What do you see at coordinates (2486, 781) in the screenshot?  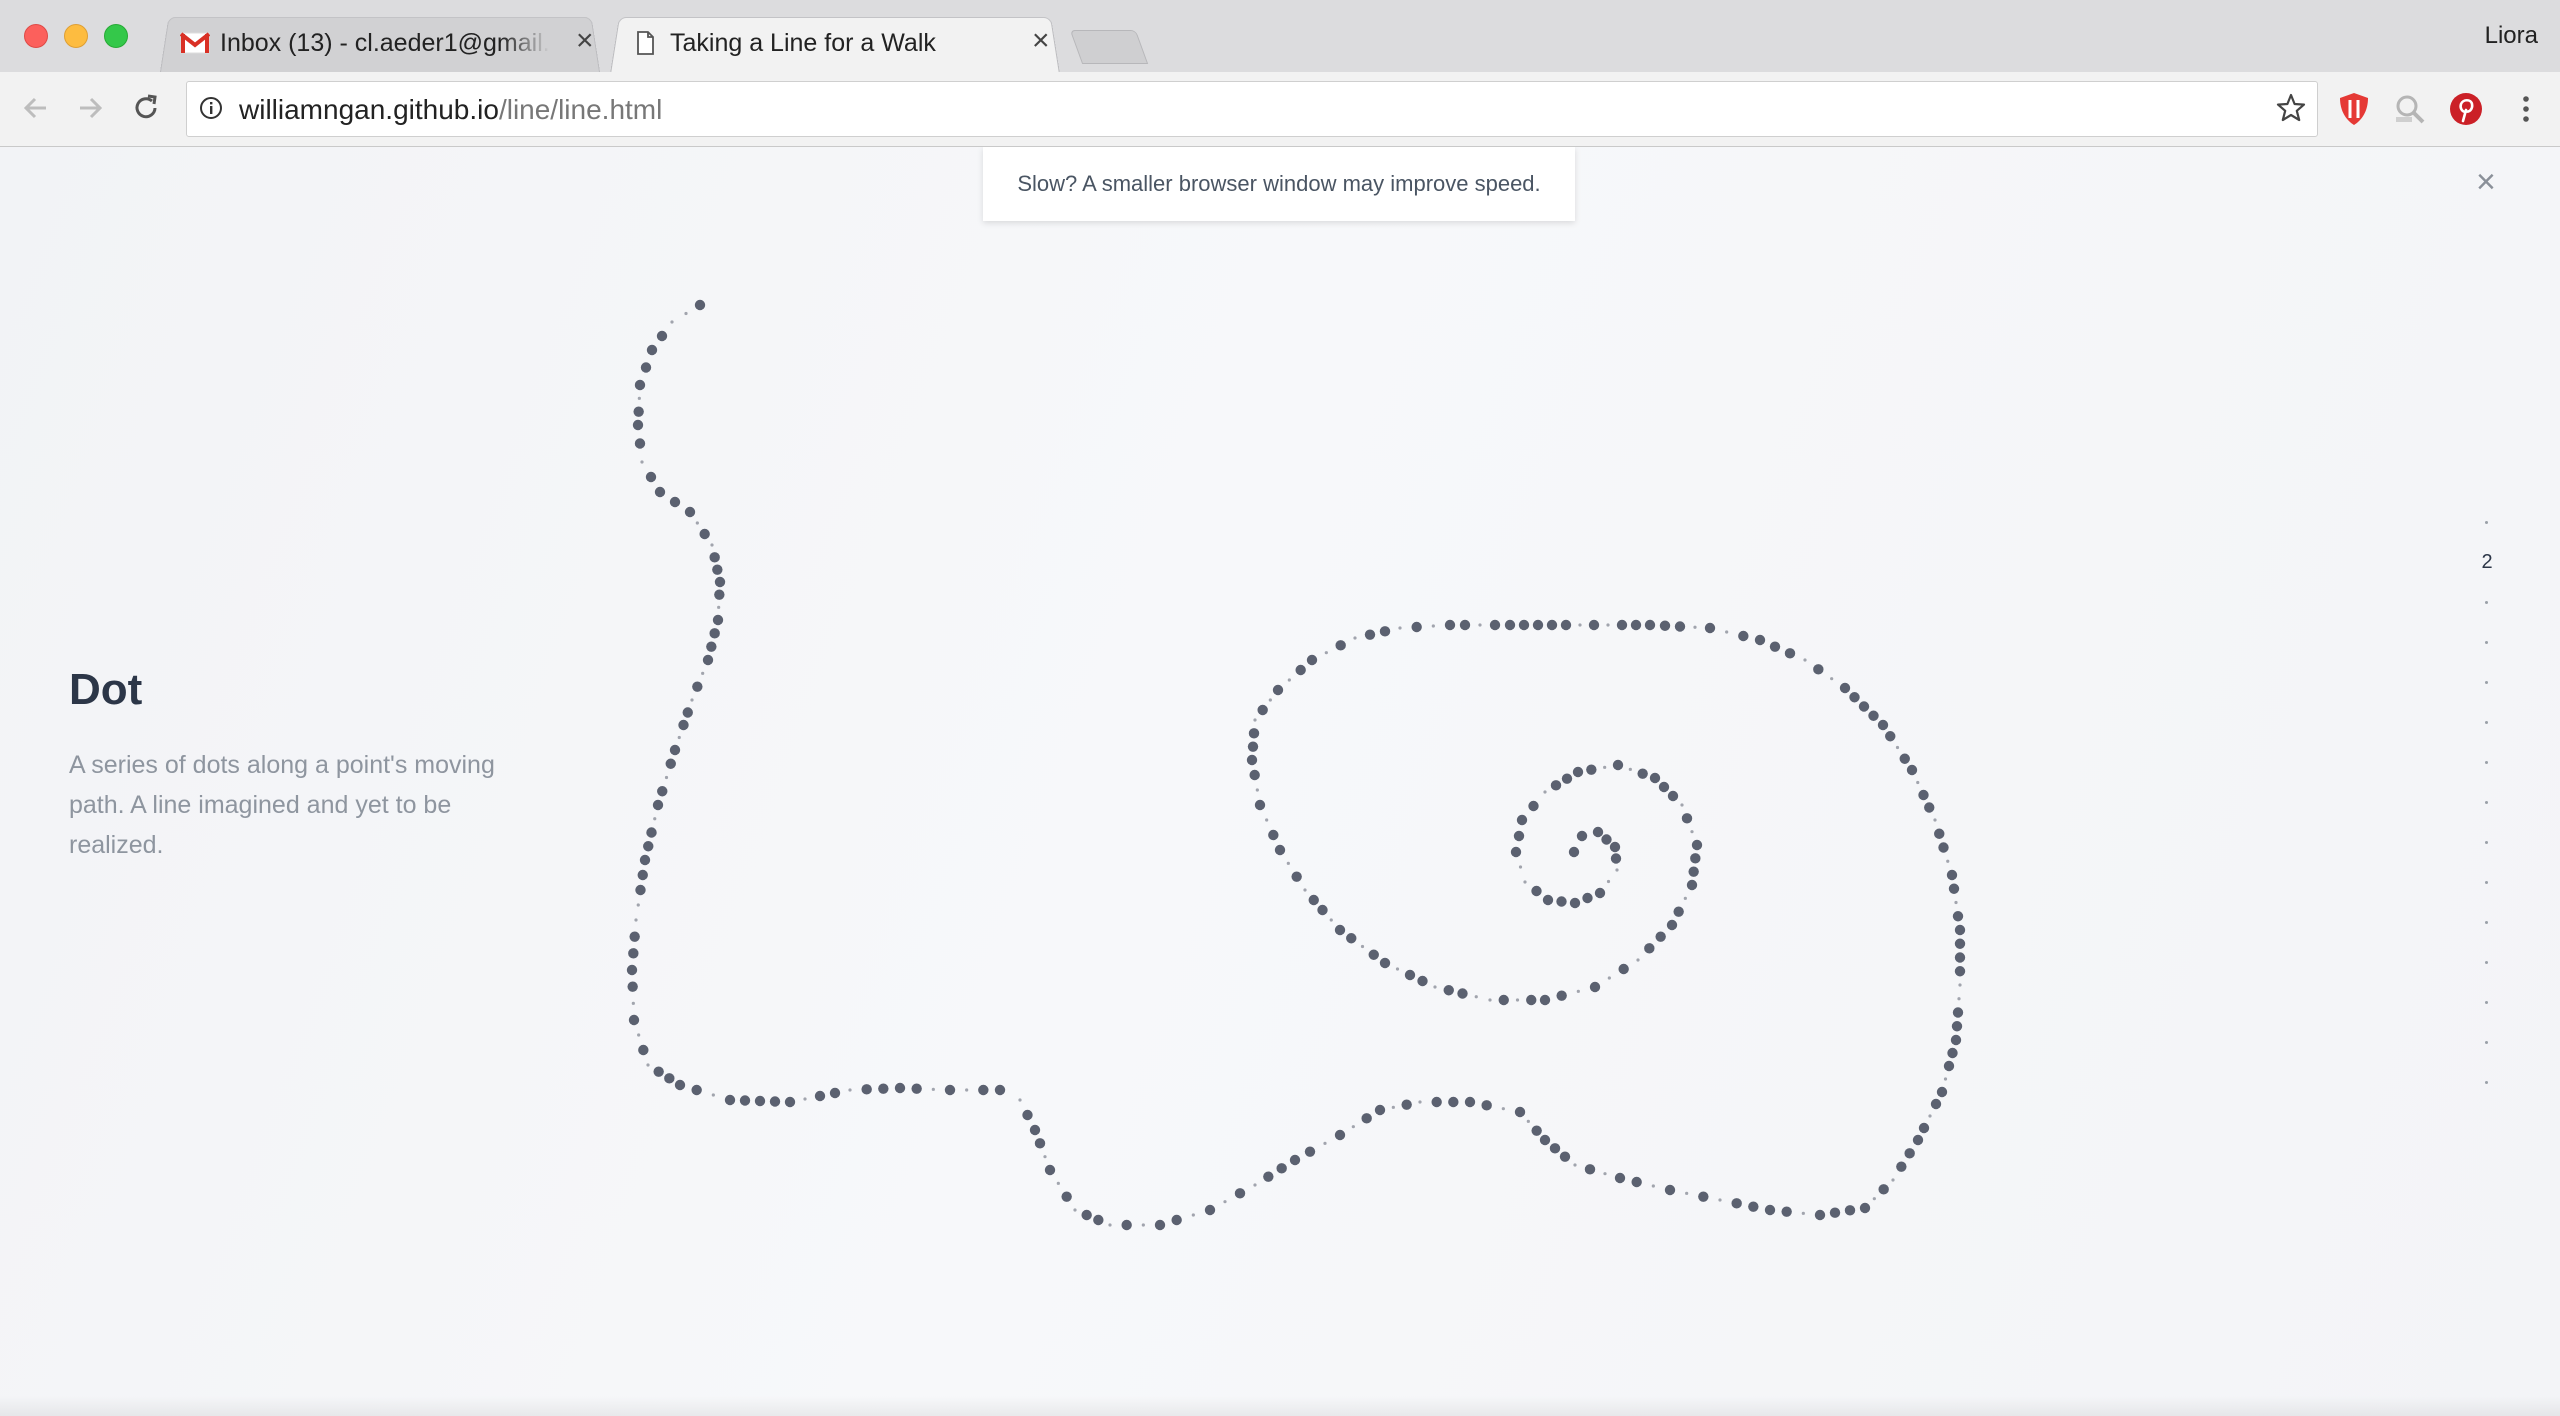 I see `page-progress-indicator` at bounding box center [2486, 781].